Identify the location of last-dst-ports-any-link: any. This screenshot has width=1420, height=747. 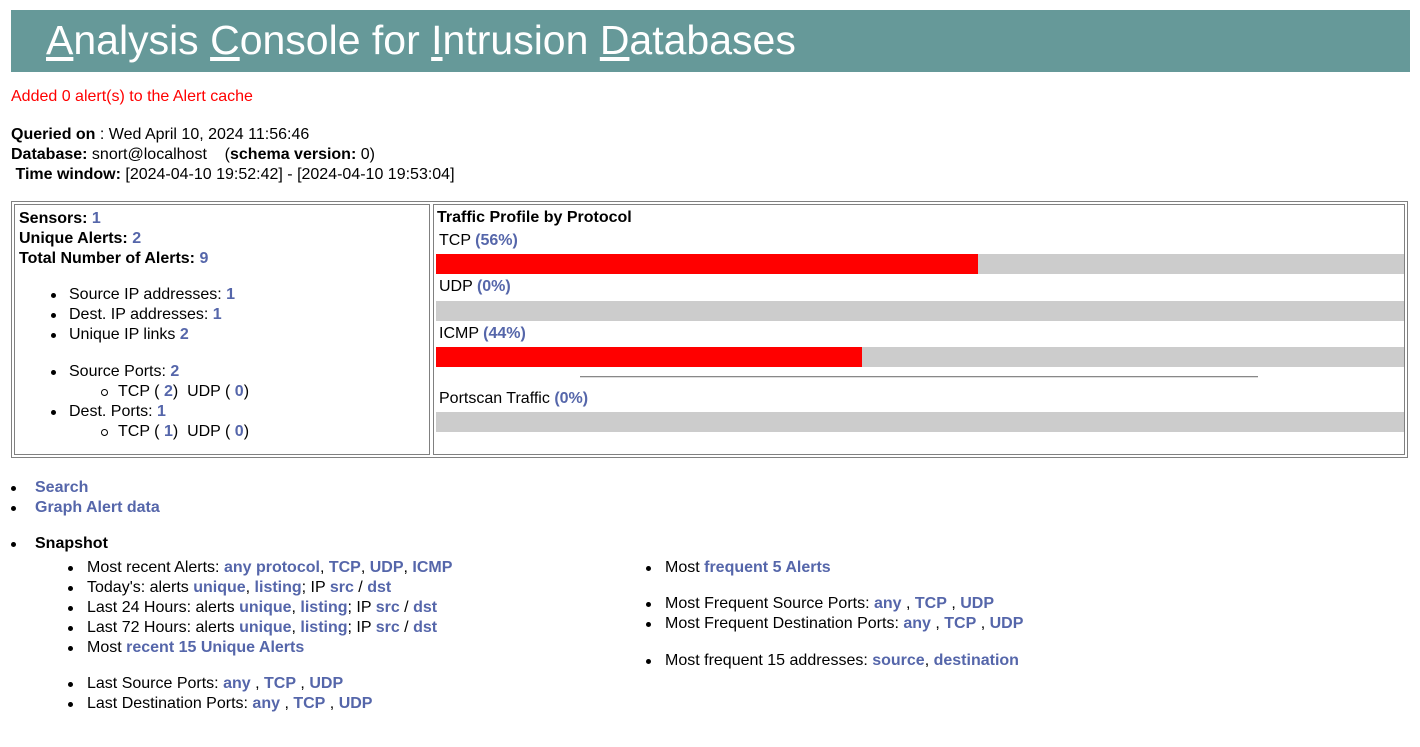
(266, 703).